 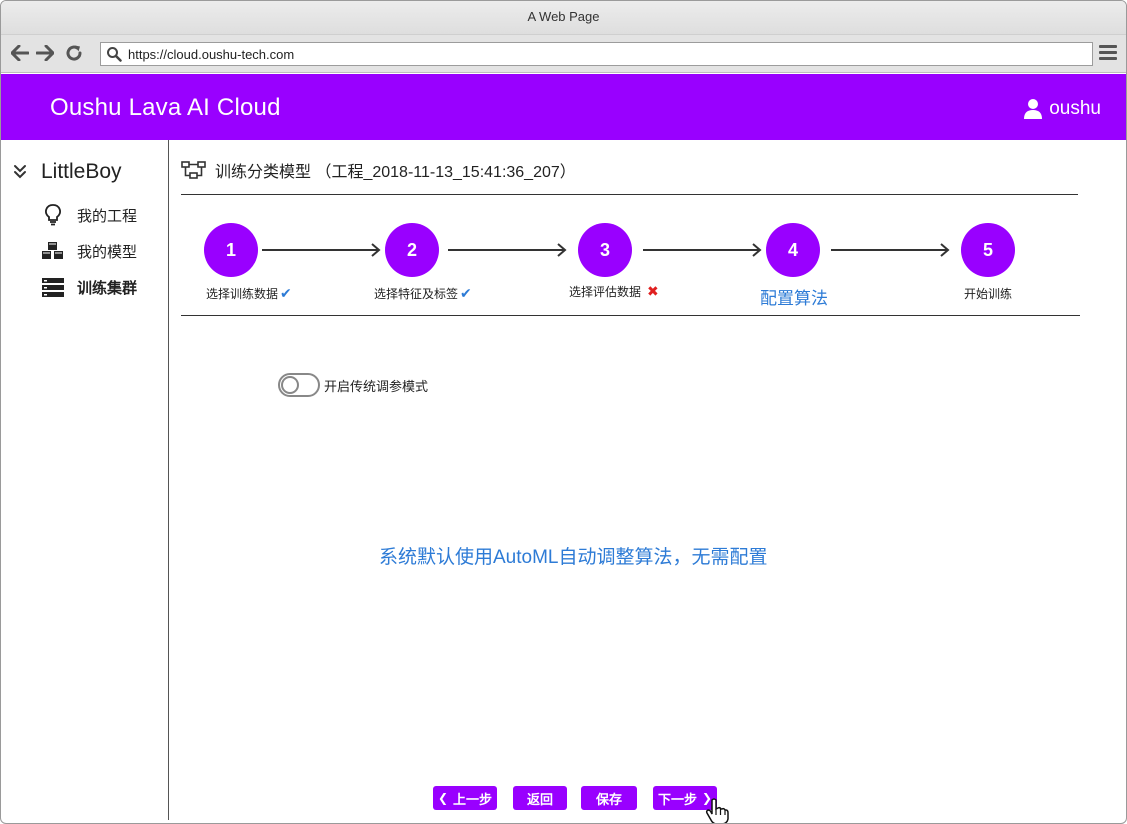 I want to click on button-label: 保存, so click(x=608, y=799).